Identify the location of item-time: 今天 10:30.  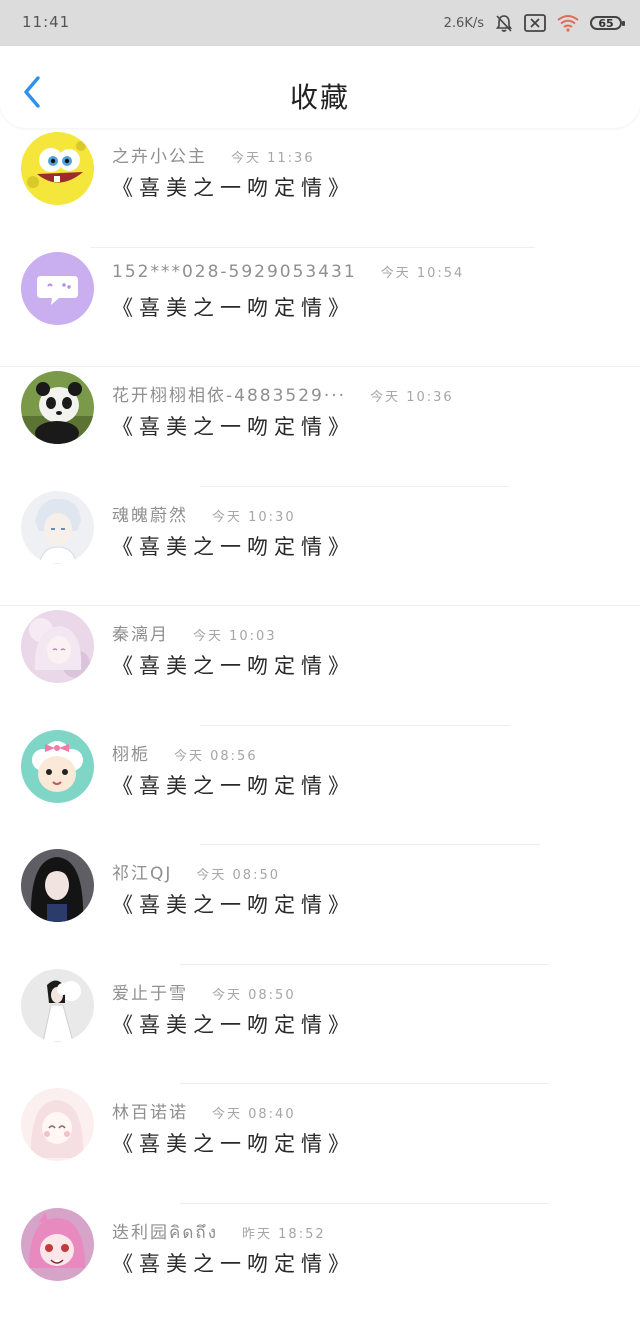
(254, 515).